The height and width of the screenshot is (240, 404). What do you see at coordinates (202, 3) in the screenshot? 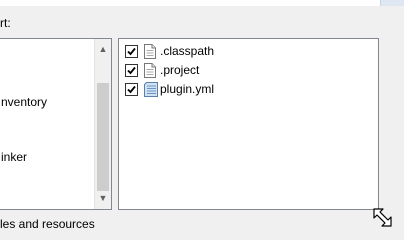
I see `window-top-strip` at bounding box center [202, 3].